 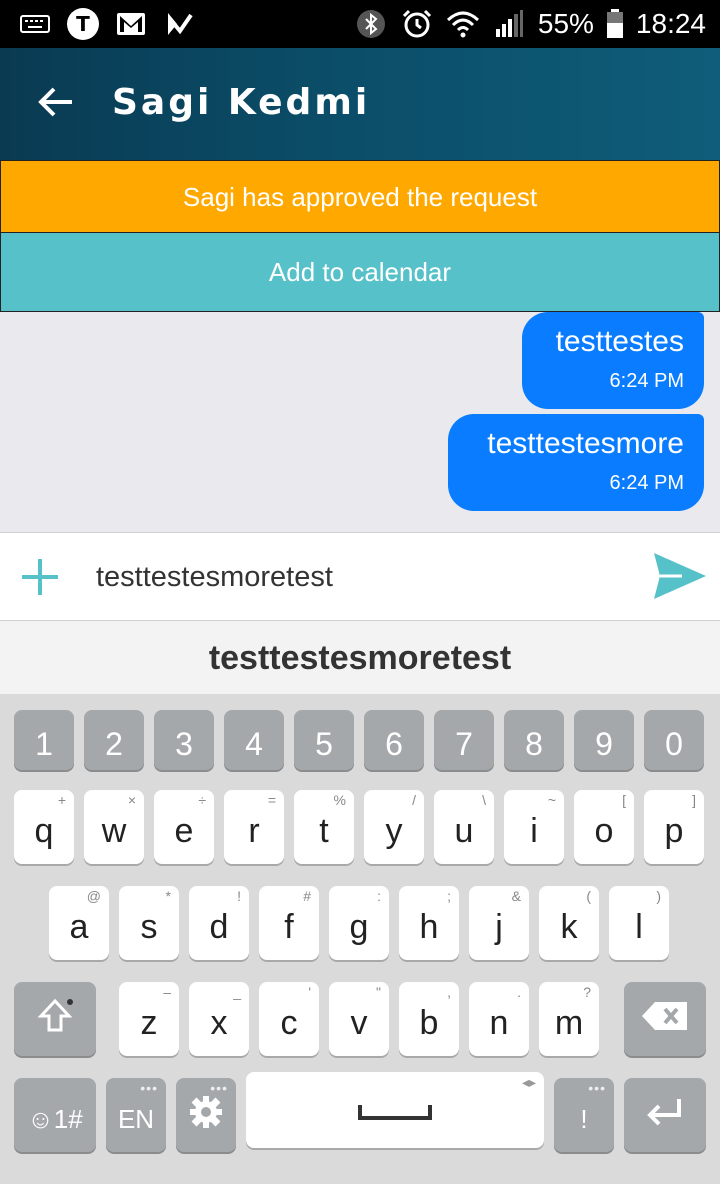 I want to click on key-j: & j, so click(x=499, y=923).